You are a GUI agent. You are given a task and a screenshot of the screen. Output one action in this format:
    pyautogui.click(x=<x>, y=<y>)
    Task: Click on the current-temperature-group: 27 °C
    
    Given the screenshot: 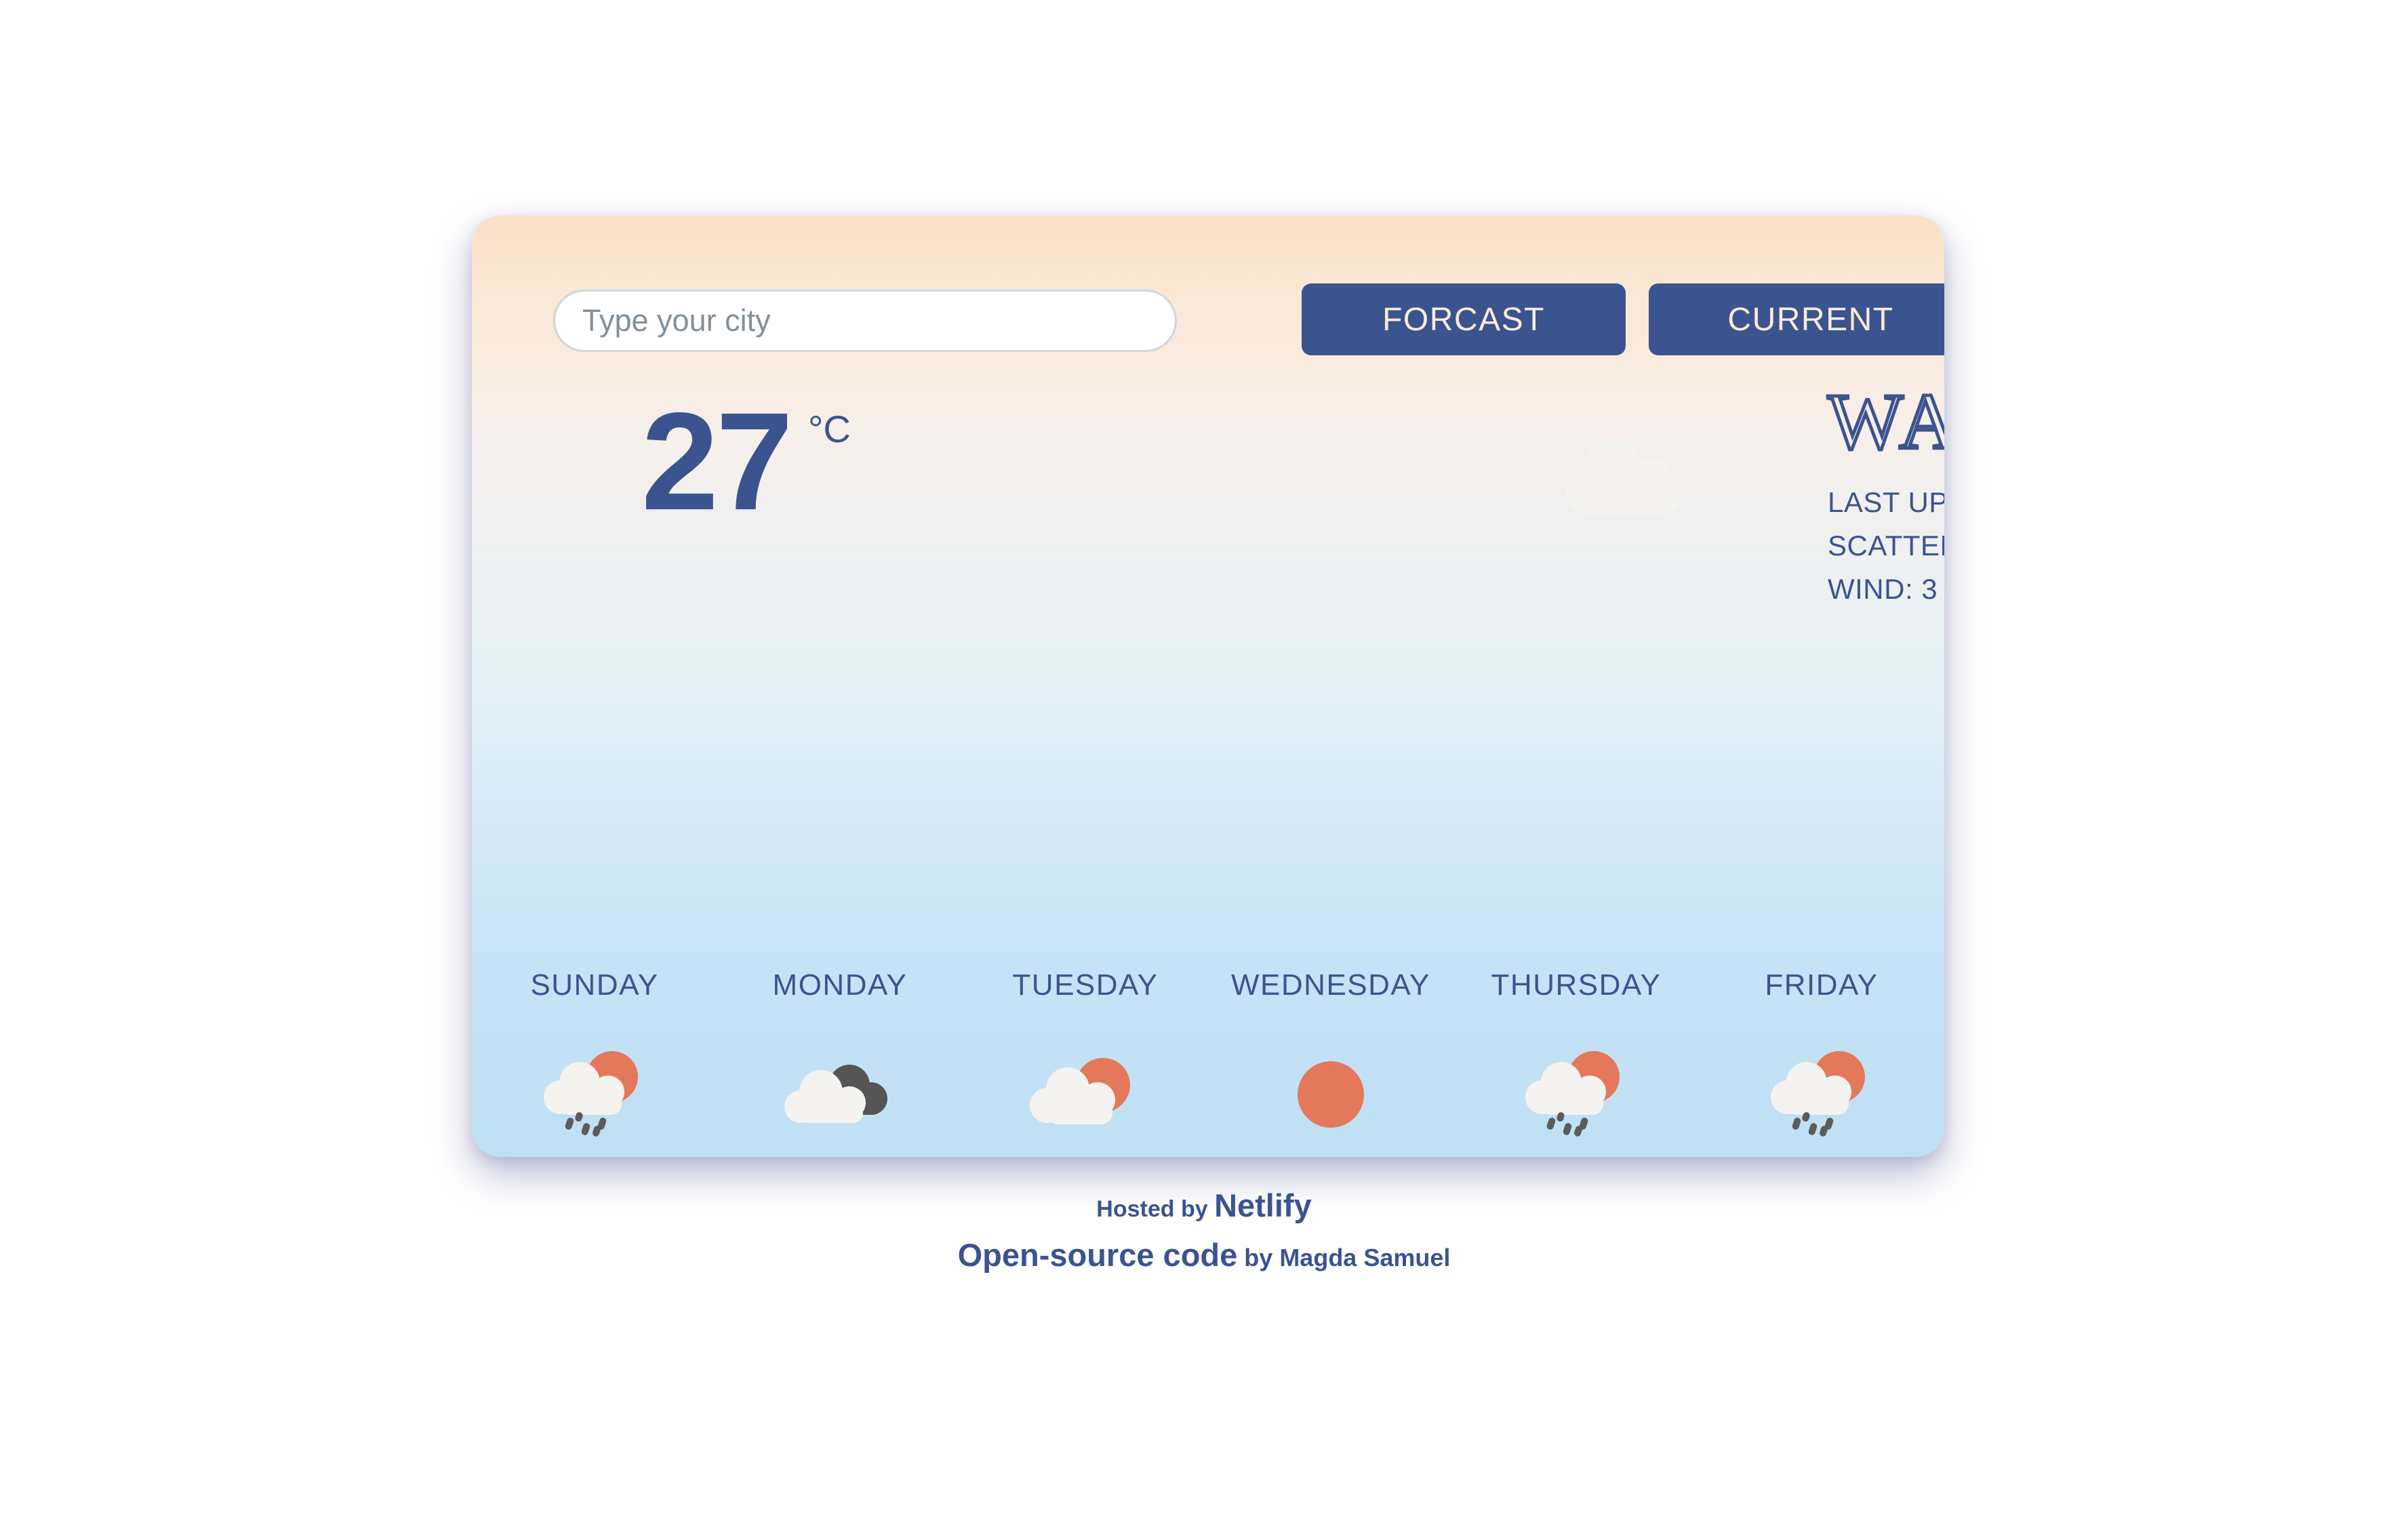 What is the action you would take?
    pyautogui.click(x=746, y=461)
    